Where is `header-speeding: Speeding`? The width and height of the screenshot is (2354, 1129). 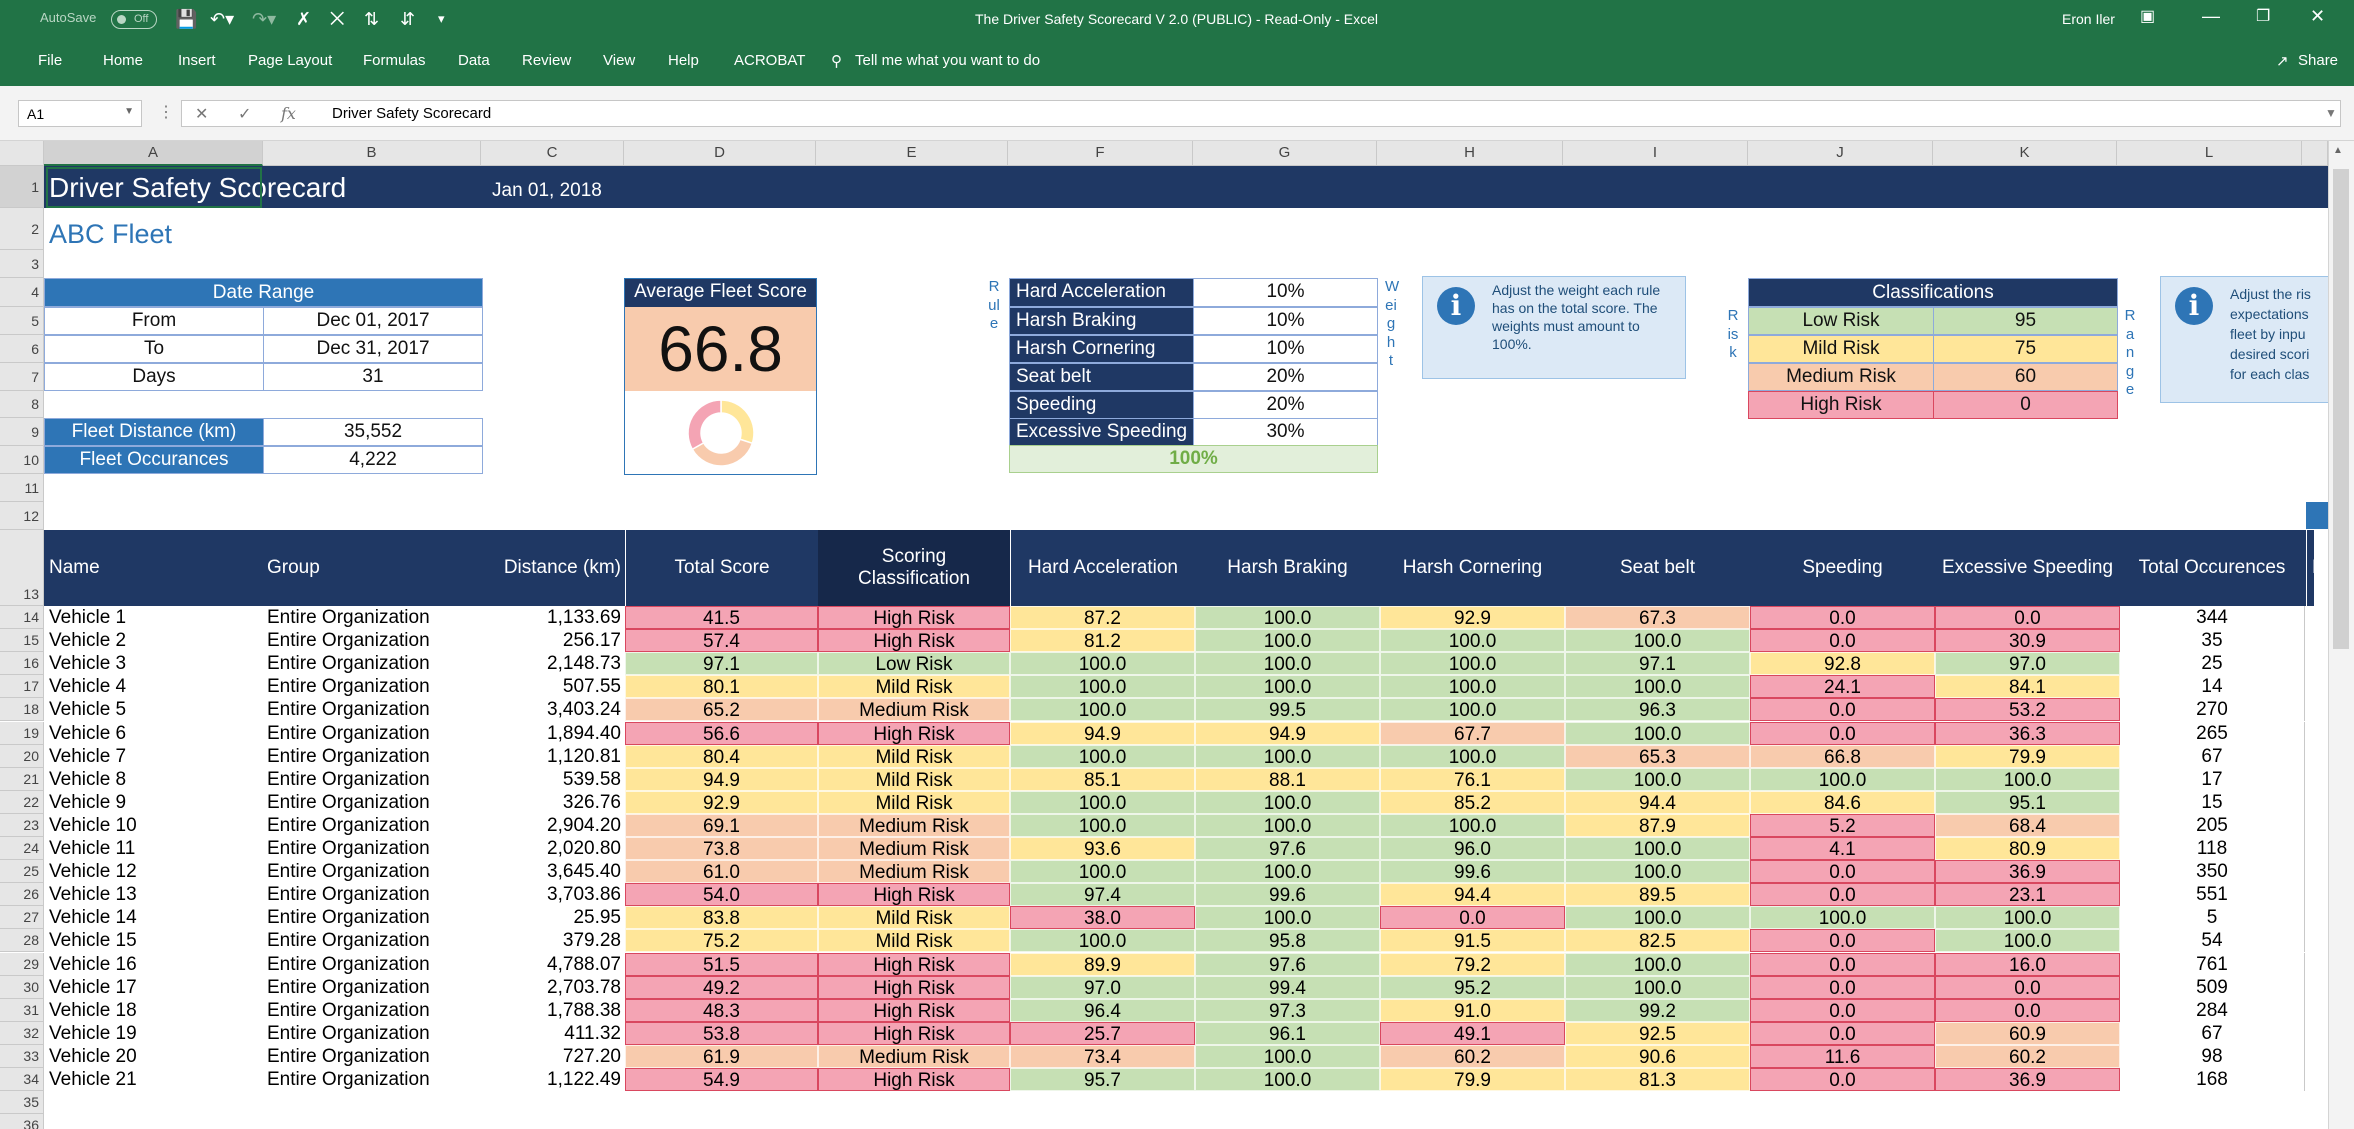 header-speeding: Speeding is located at coordinates (1842, 568).